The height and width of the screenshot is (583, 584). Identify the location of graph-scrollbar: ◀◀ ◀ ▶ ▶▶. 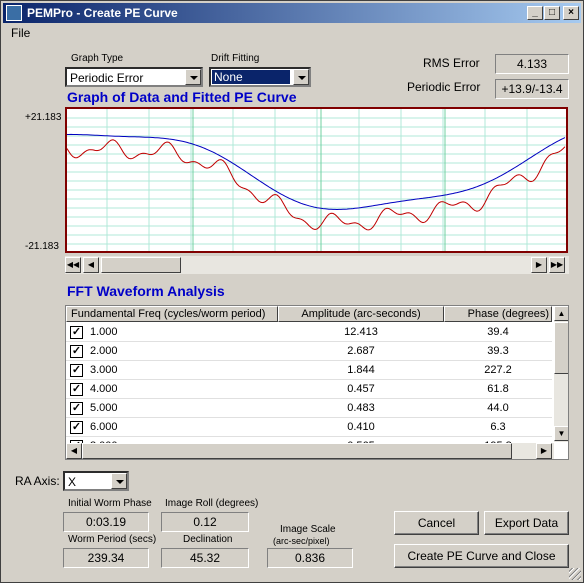
(317, 265).